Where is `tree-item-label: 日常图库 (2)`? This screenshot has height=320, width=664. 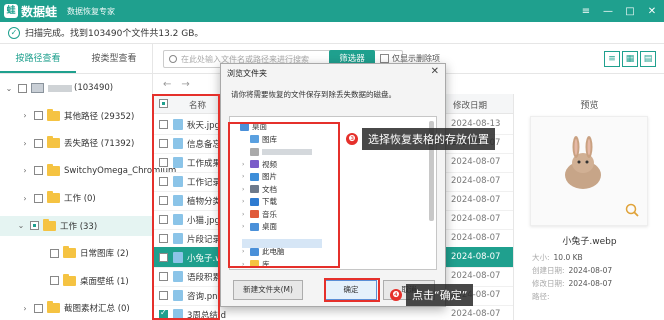 tree-item-label: 日常图库 (2) is located at coordinates (104, 254).